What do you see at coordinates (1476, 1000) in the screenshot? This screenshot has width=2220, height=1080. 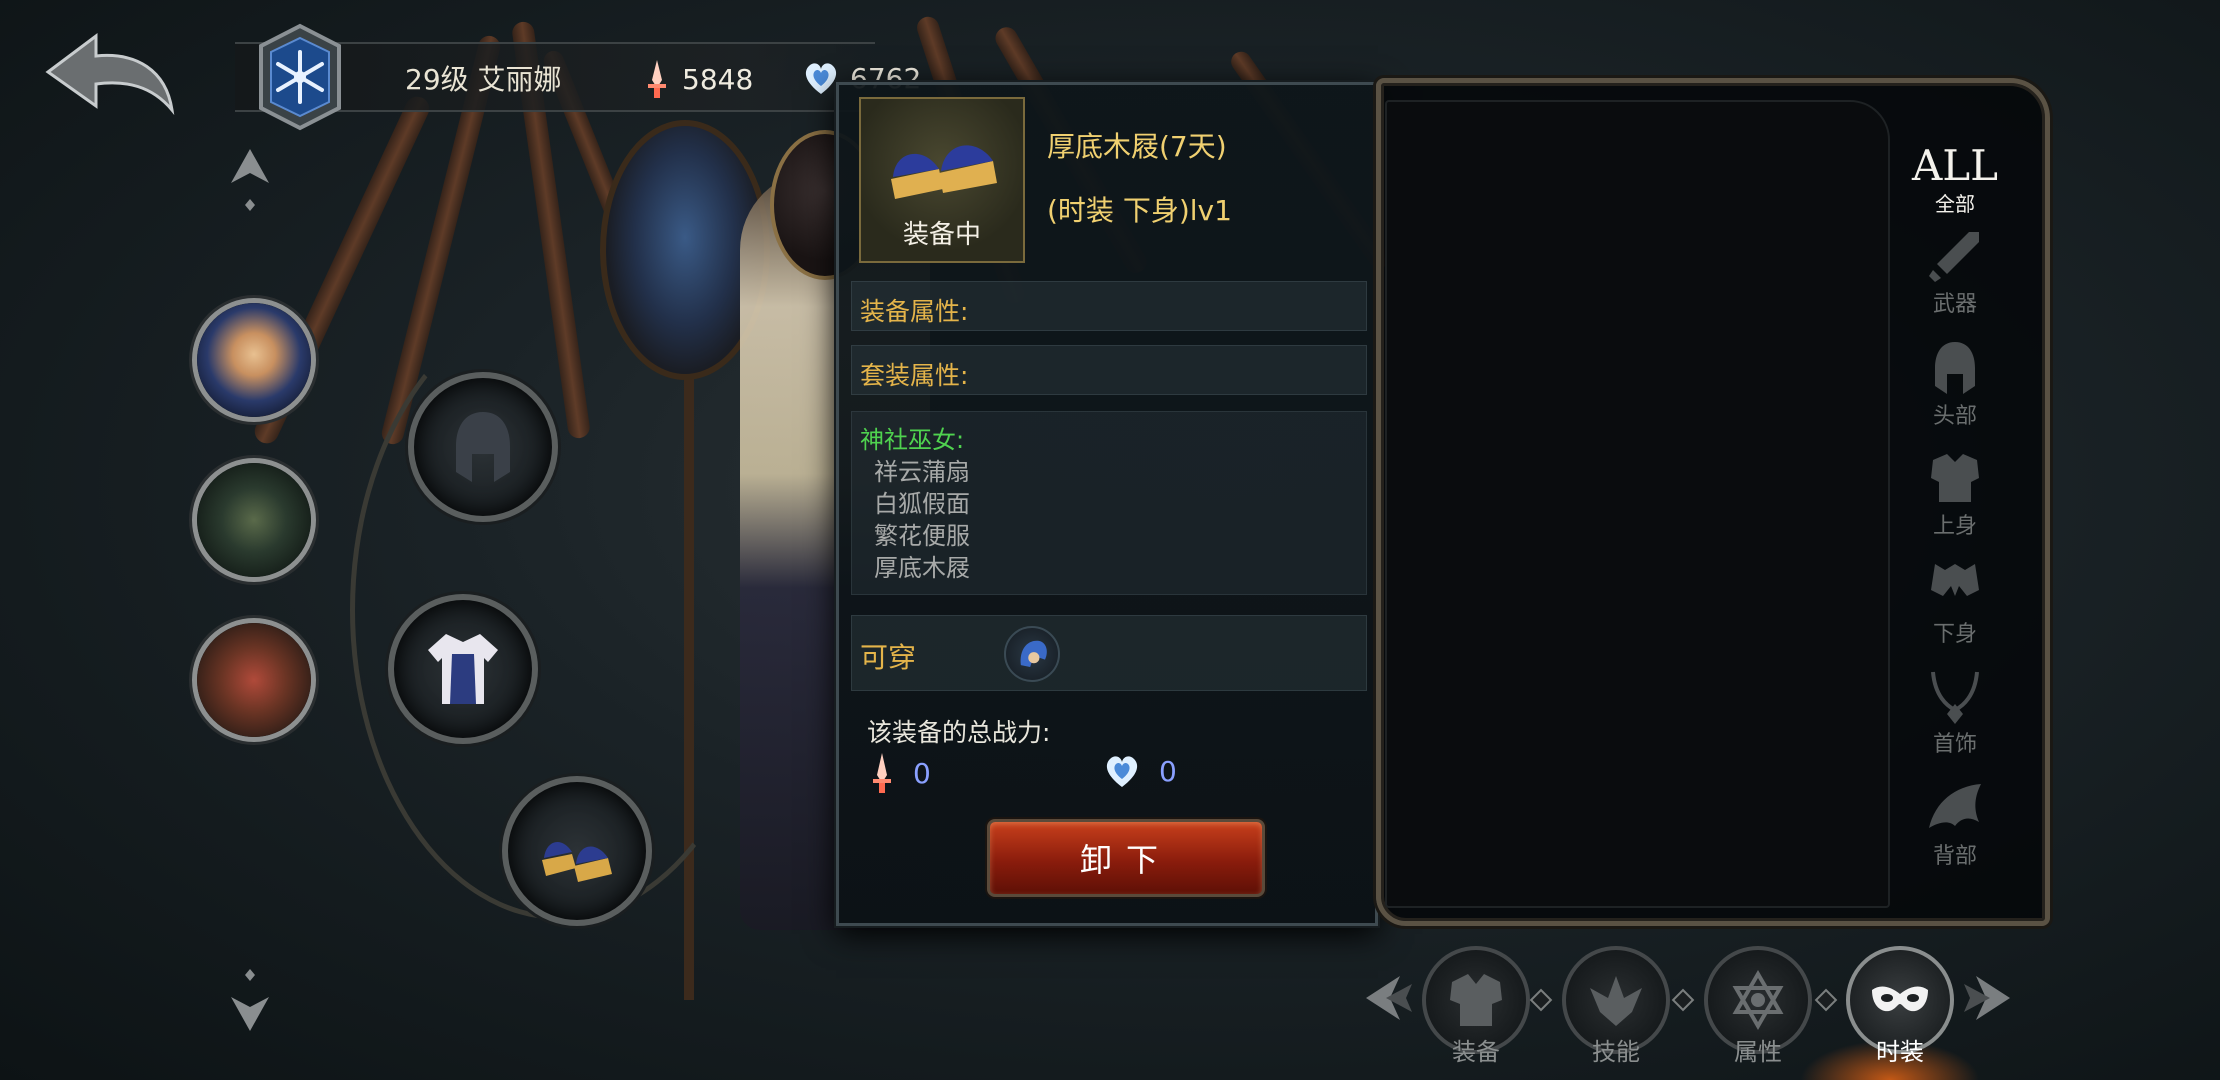 I see `armor-icon` at bounding box center [1476, 1000].